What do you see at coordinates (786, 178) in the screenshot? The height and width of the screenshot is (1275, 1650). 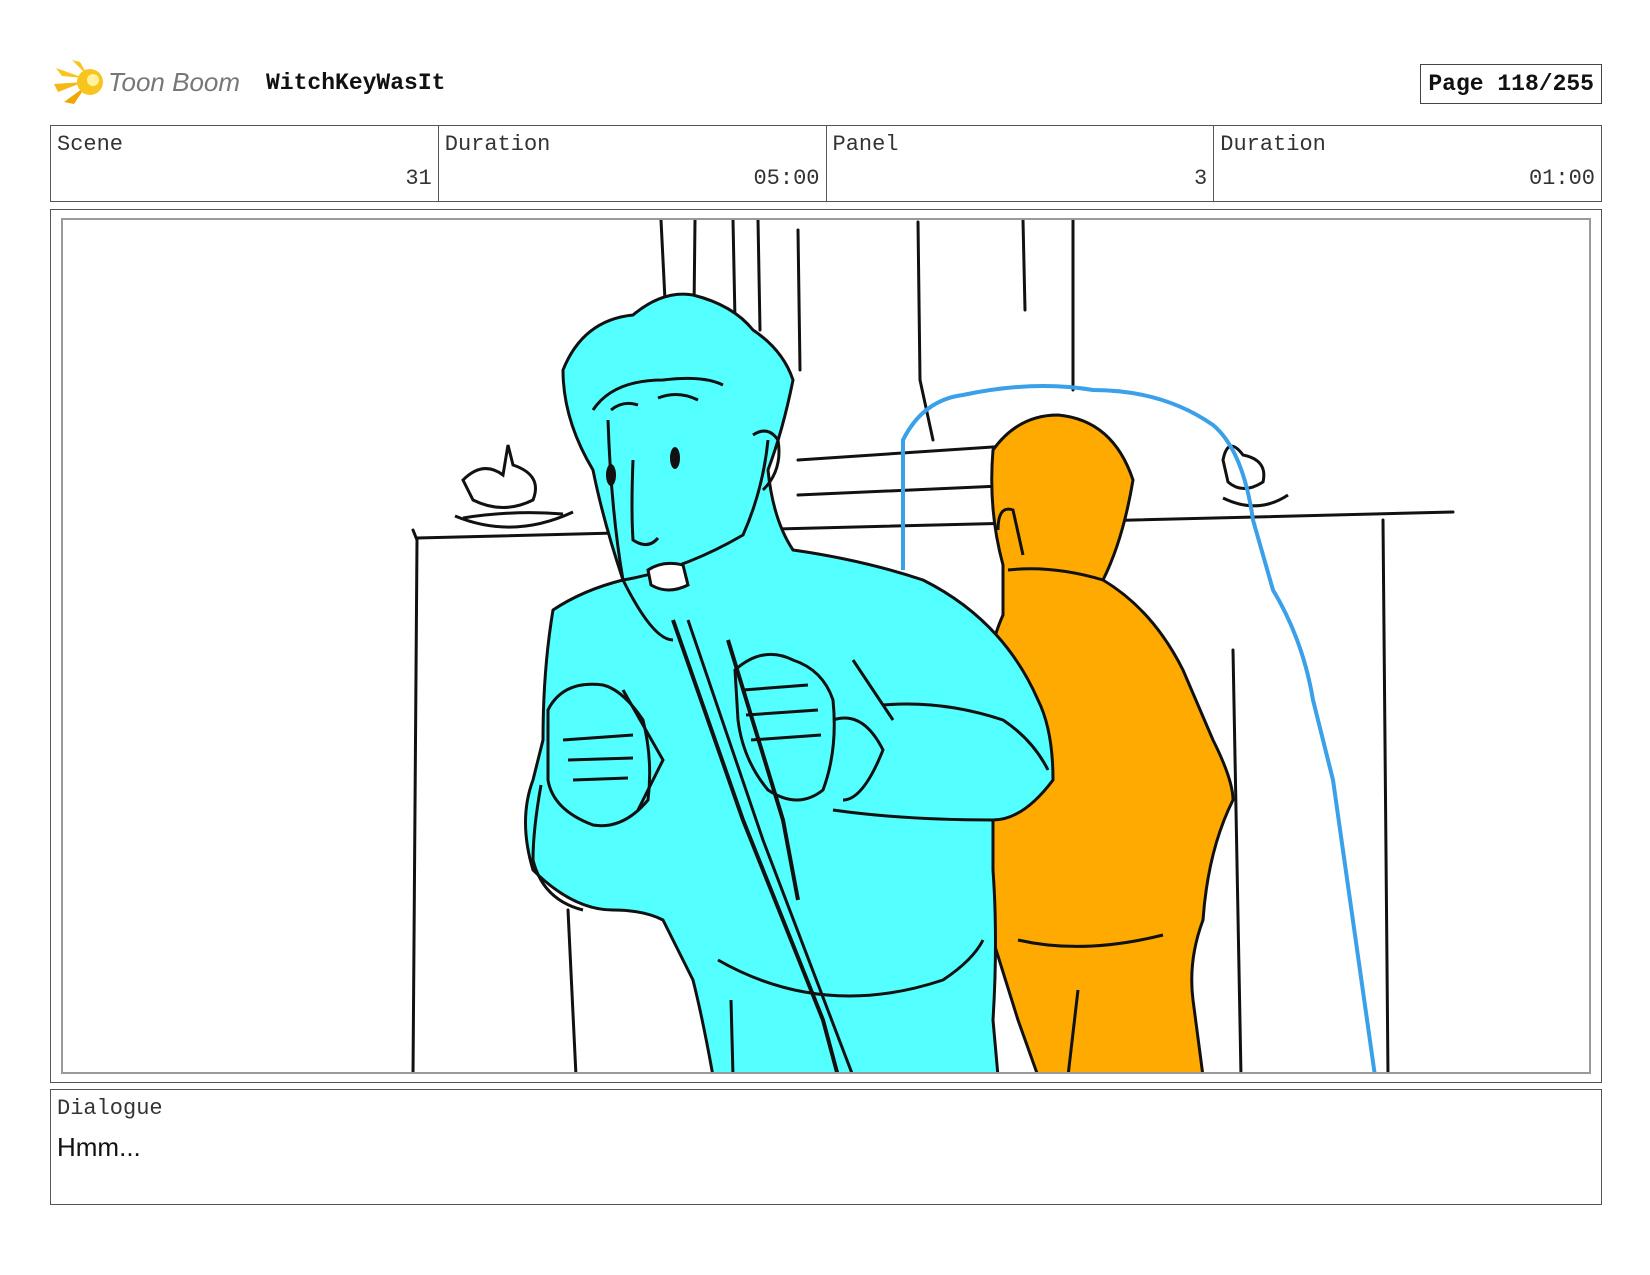 I see `scene-duration-value: 05:00` at bounding box center [786, 178].